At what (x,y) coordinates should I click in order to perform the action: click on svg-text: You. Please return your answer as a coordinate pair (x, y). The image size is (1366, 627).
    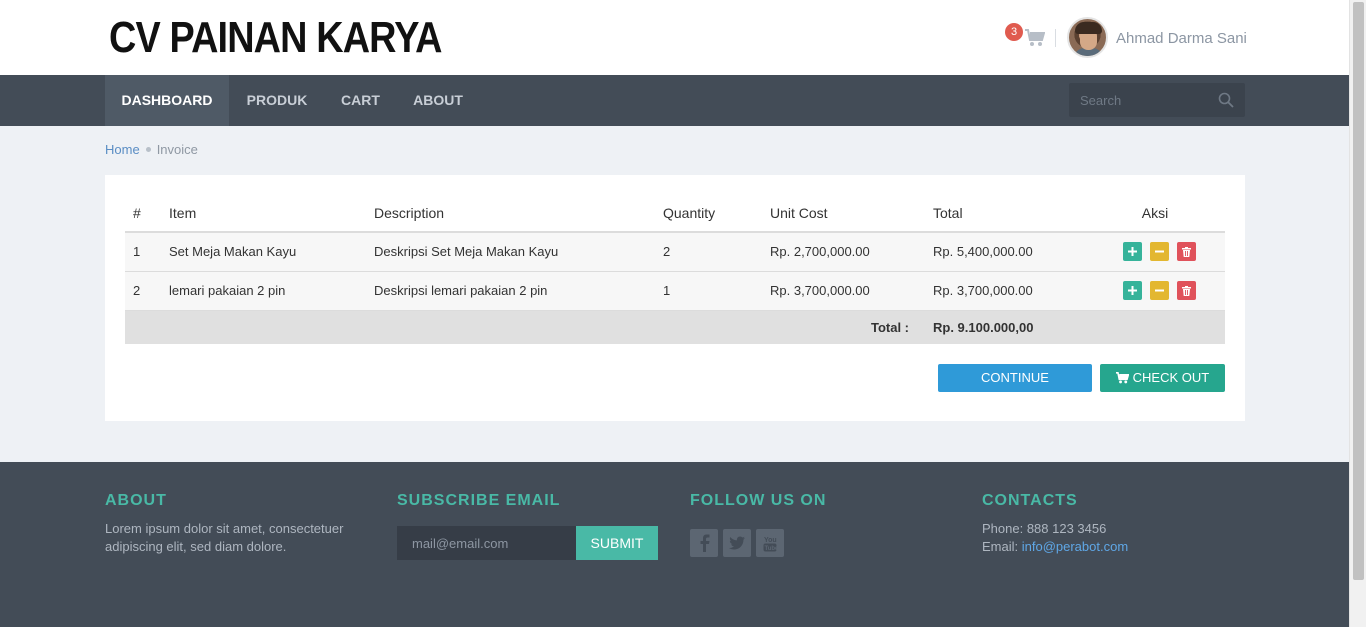
    Looking at the image, I should click on (770, 540).